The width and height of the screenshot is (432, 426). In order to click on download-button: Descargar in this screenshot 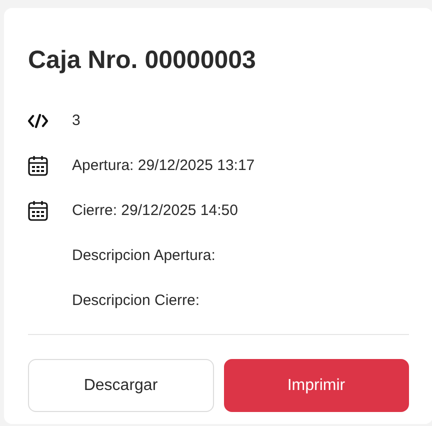, I will do `click(121, 385)`.